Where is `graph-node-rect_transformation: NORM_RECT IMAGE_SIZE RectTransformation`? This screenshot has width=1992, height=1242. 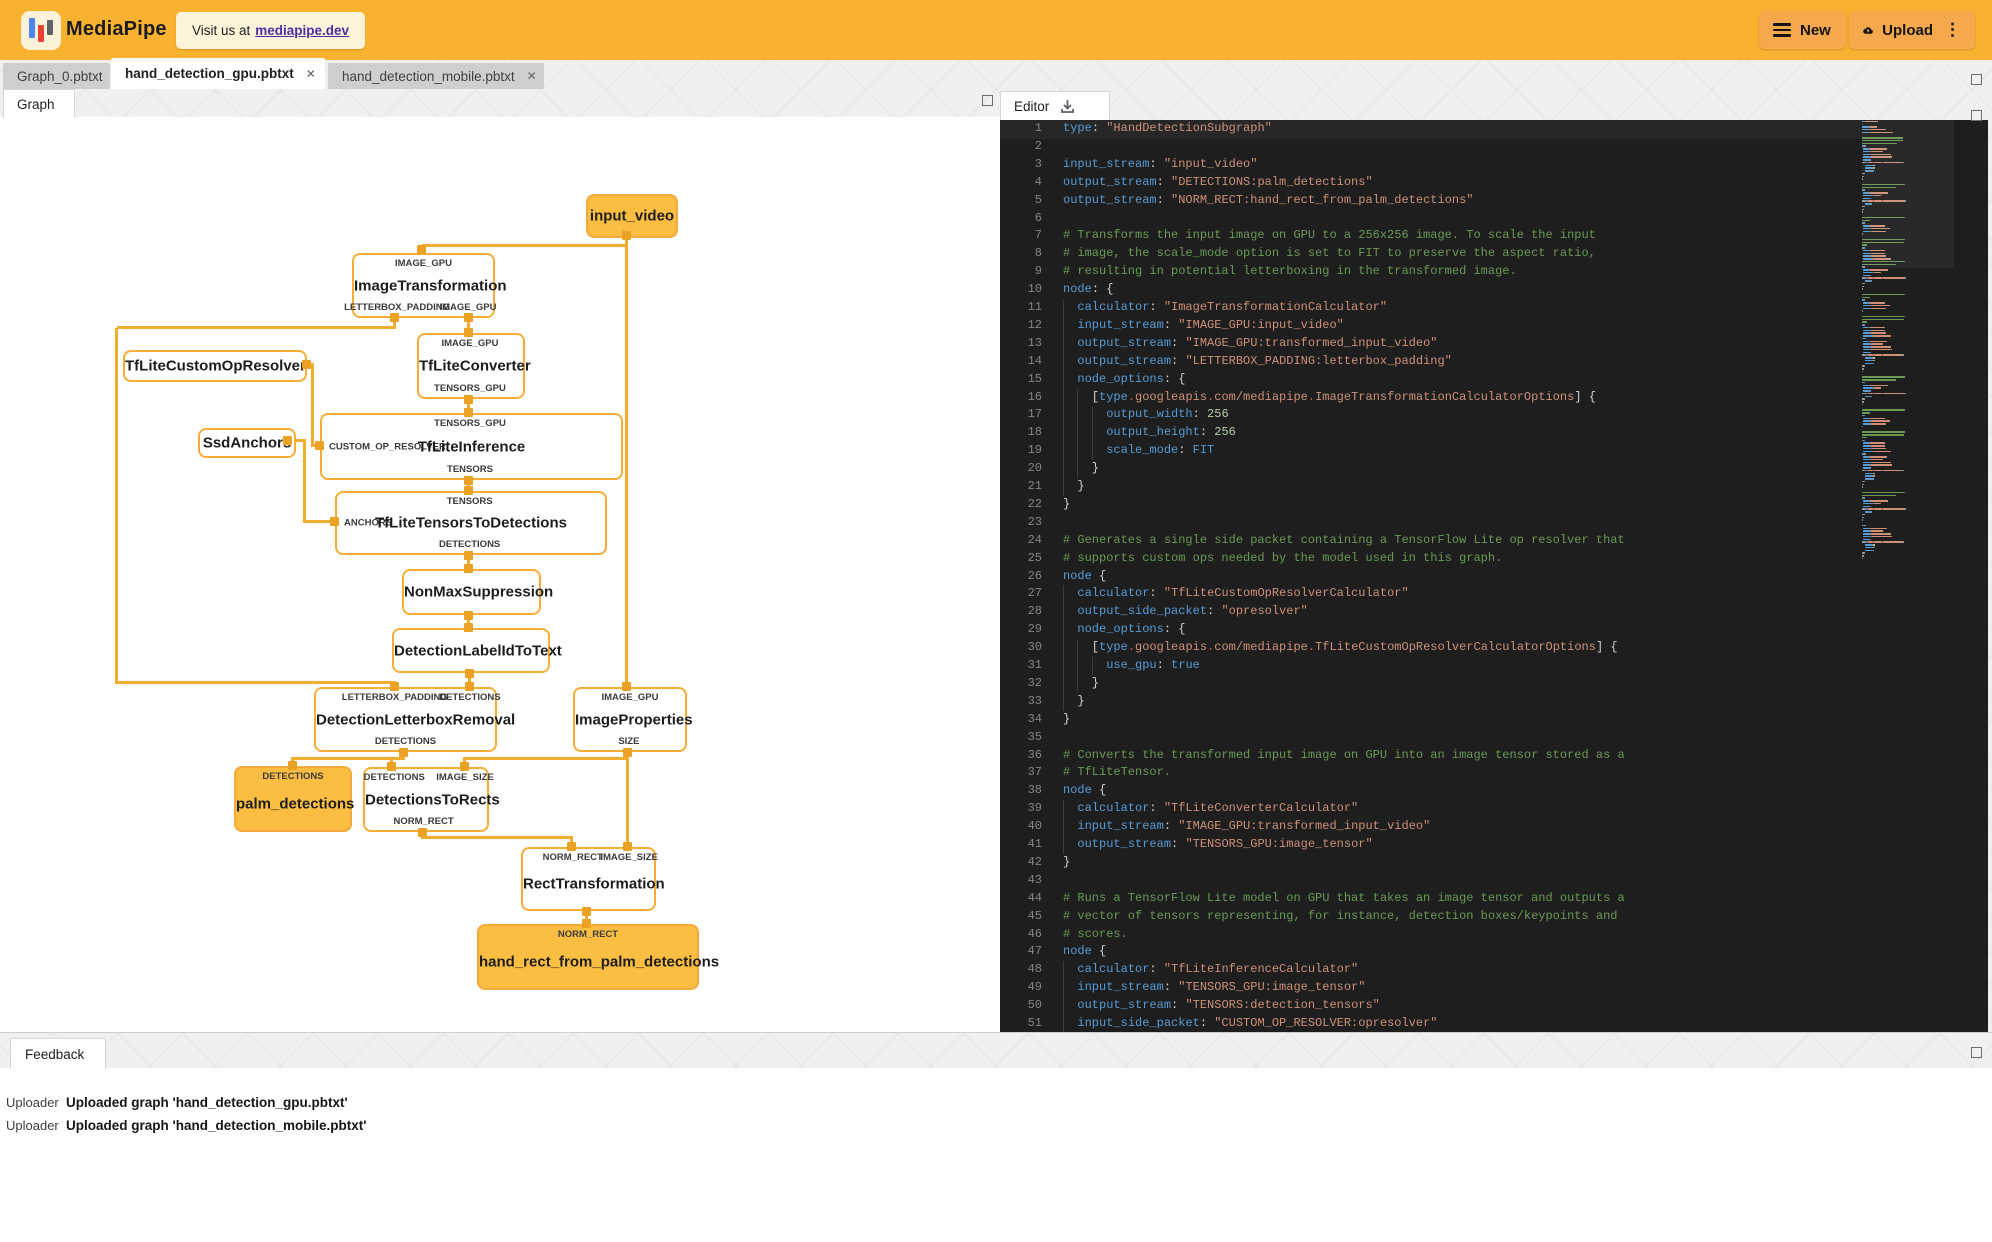 graph-node-rect_transformation: NORM_RECT IMAGE_SIZE RectTransformation is located at coordinates (593, 879).